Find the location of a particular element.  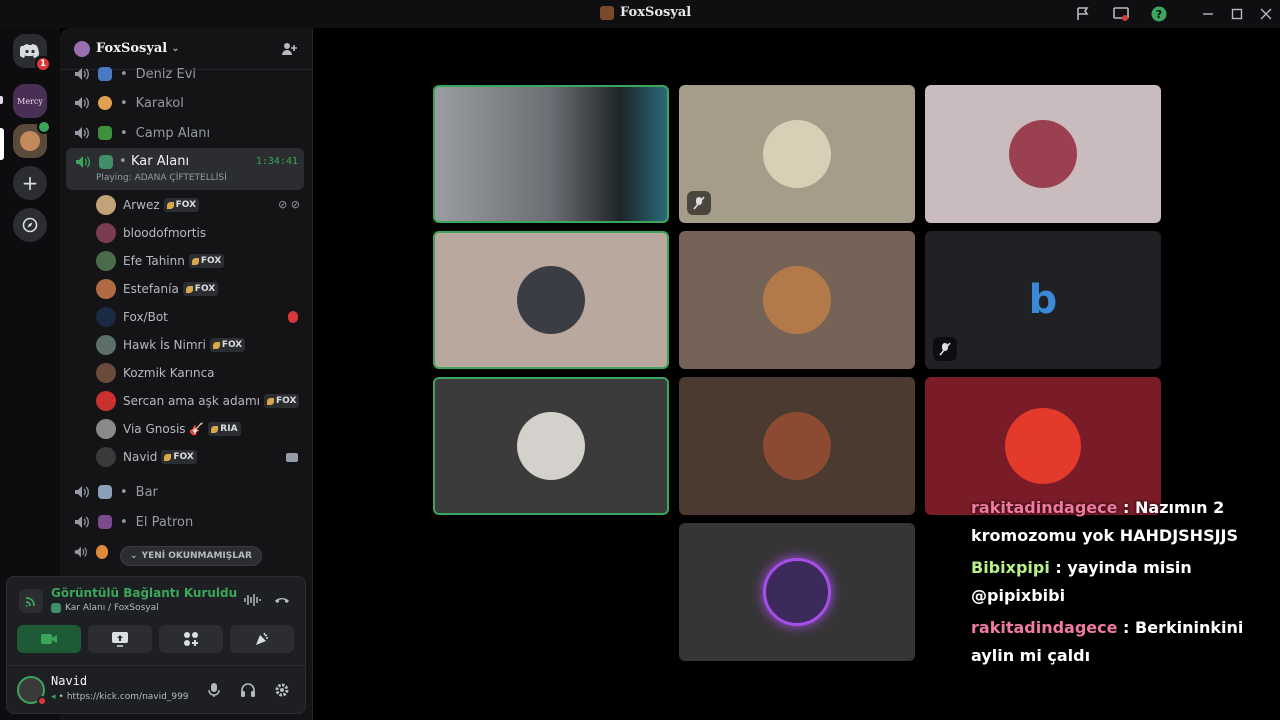

activities-button is located at coordinates (191, 639).